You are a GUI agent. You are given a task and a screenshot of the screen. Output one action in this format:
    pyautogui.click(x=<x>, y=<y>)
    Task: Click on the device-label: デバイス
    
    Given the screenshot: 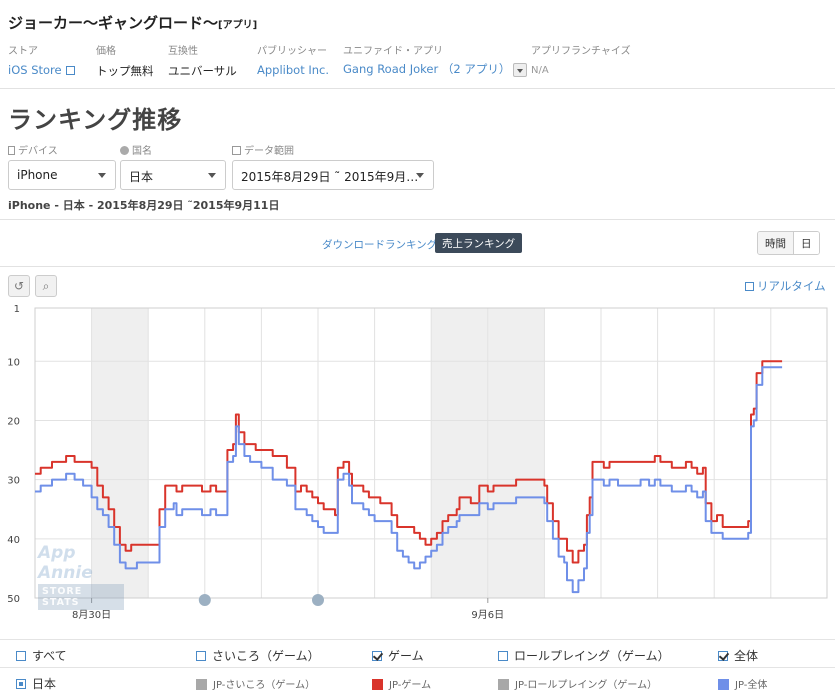 What is the action you would take?
    pyautogui.click(x=62, y=149)
    